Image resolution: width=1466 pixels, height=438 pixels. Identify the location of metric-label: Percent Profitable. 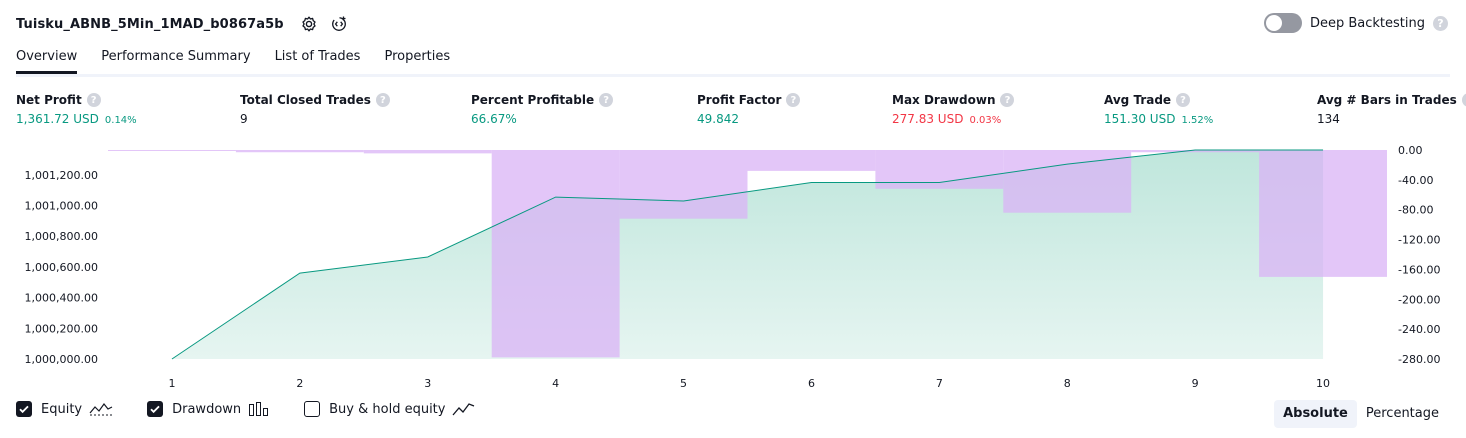
(533, 100).